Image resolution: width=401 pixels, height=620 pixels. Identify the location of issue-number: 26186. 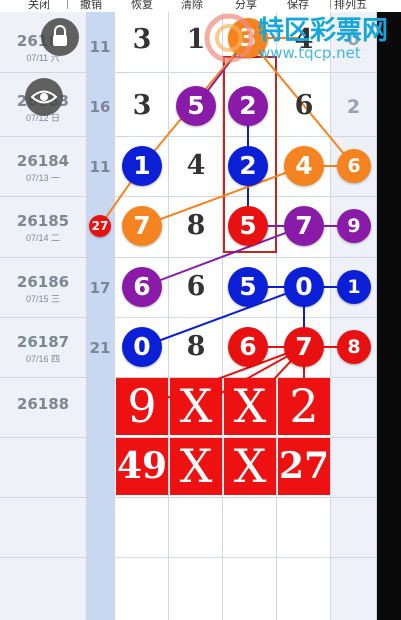
(43, 282).